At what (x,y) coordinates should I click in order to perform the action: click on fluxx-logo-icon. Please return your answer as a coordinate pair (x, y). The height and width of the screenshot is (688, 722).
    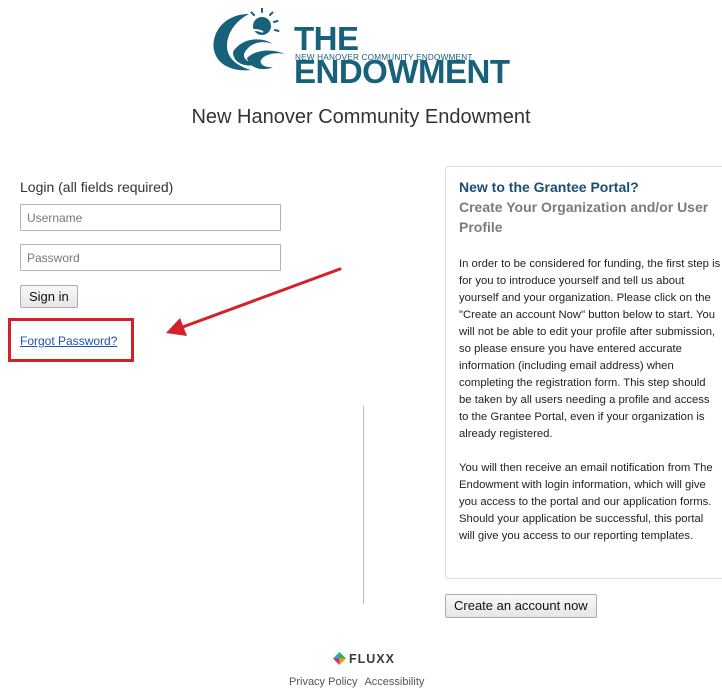
    Looking at the image, I should click on (339, 658).